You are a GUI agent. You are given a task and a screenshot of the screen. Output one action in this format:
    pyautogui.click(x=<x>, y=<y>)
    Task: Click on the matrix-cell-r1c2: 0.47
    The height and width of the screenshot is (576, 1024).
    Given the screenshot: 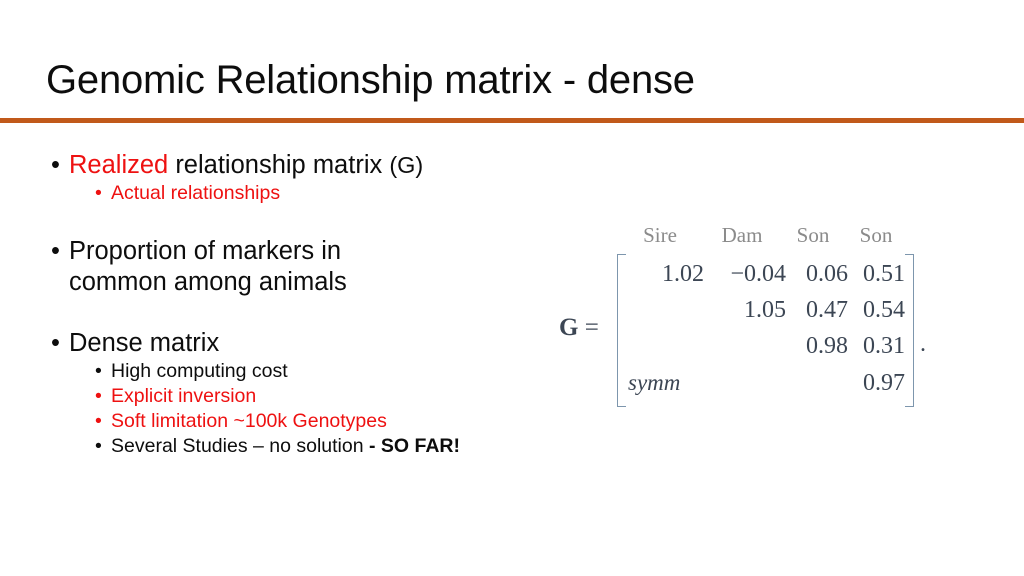 What is the action you would take?
    pyautogui.click(x=827, y=310)
    